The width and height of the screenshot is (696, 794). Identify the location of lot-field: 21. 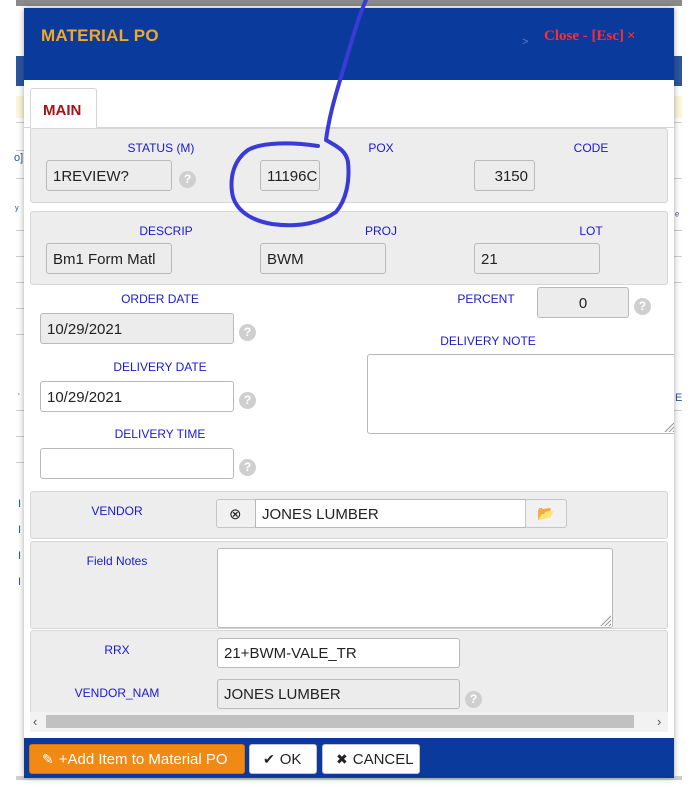
(537, 258).